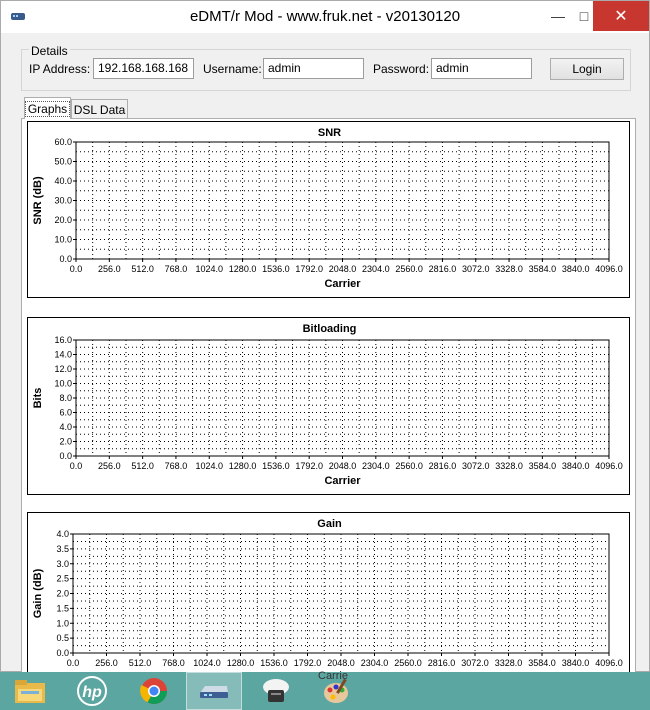  I want to click on tab-dsl-data-label: DSL Data, so click(99, 109).